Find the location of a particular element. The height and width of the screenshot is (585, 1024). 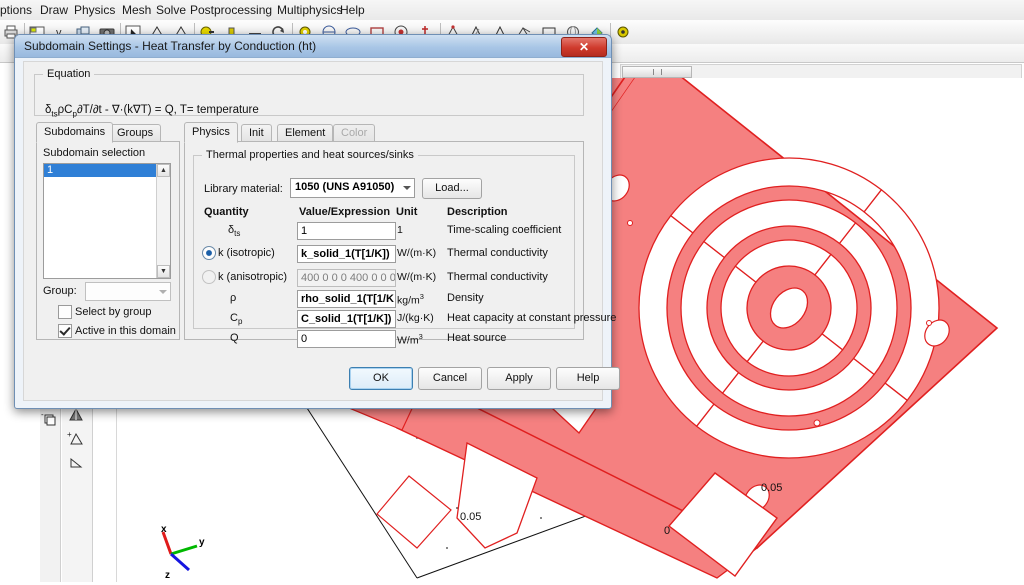

menu-item-postprocessing: Postprocessing is located at coordinates (231, 10).